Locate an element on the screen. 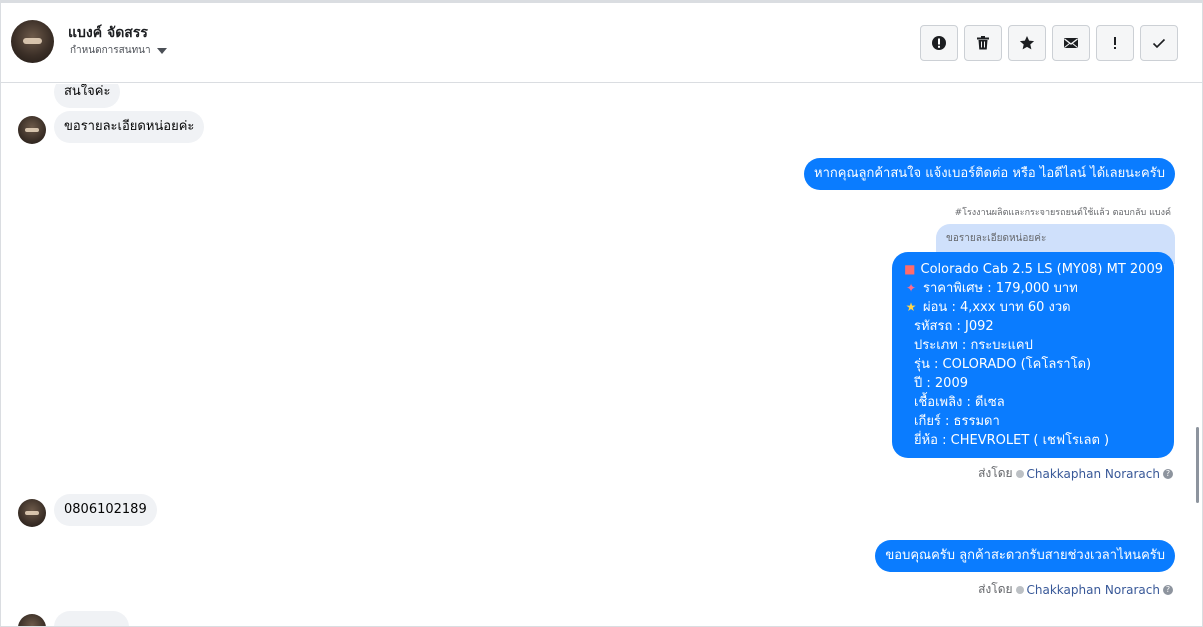 This screenshot has width=1203, height=627. car-title: Colorado Cab 2.5 LS (MY08) MT 2009 is located at coordinates (1041, 269).